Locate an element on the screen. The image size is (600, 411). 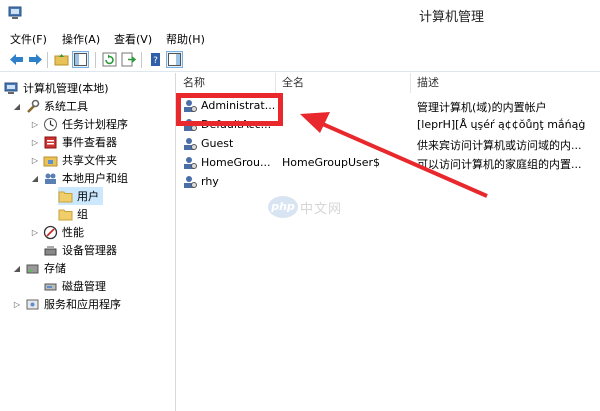
forward-button is located at coordinates (35, 59).